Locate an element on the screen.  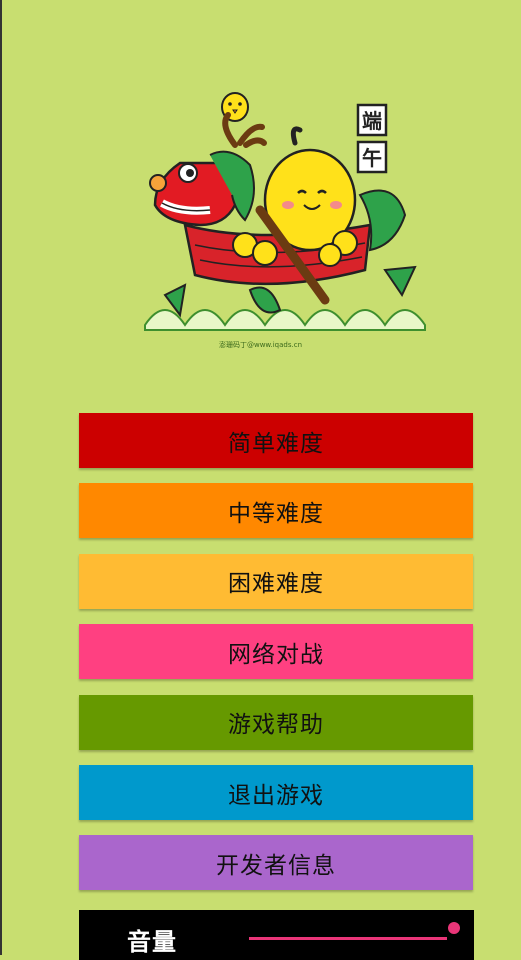
waves-icon is located at coordinates (285, 320).